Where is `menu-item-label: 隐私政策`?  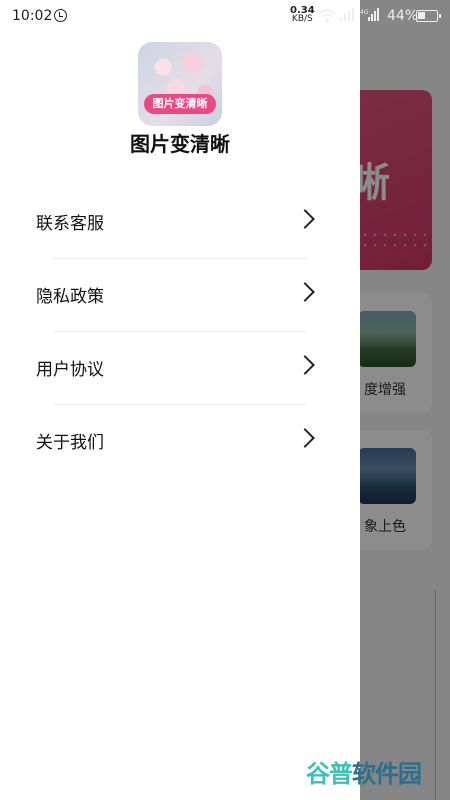
menu-item-label: 隐私政策 is located at coordinates (70, 297).